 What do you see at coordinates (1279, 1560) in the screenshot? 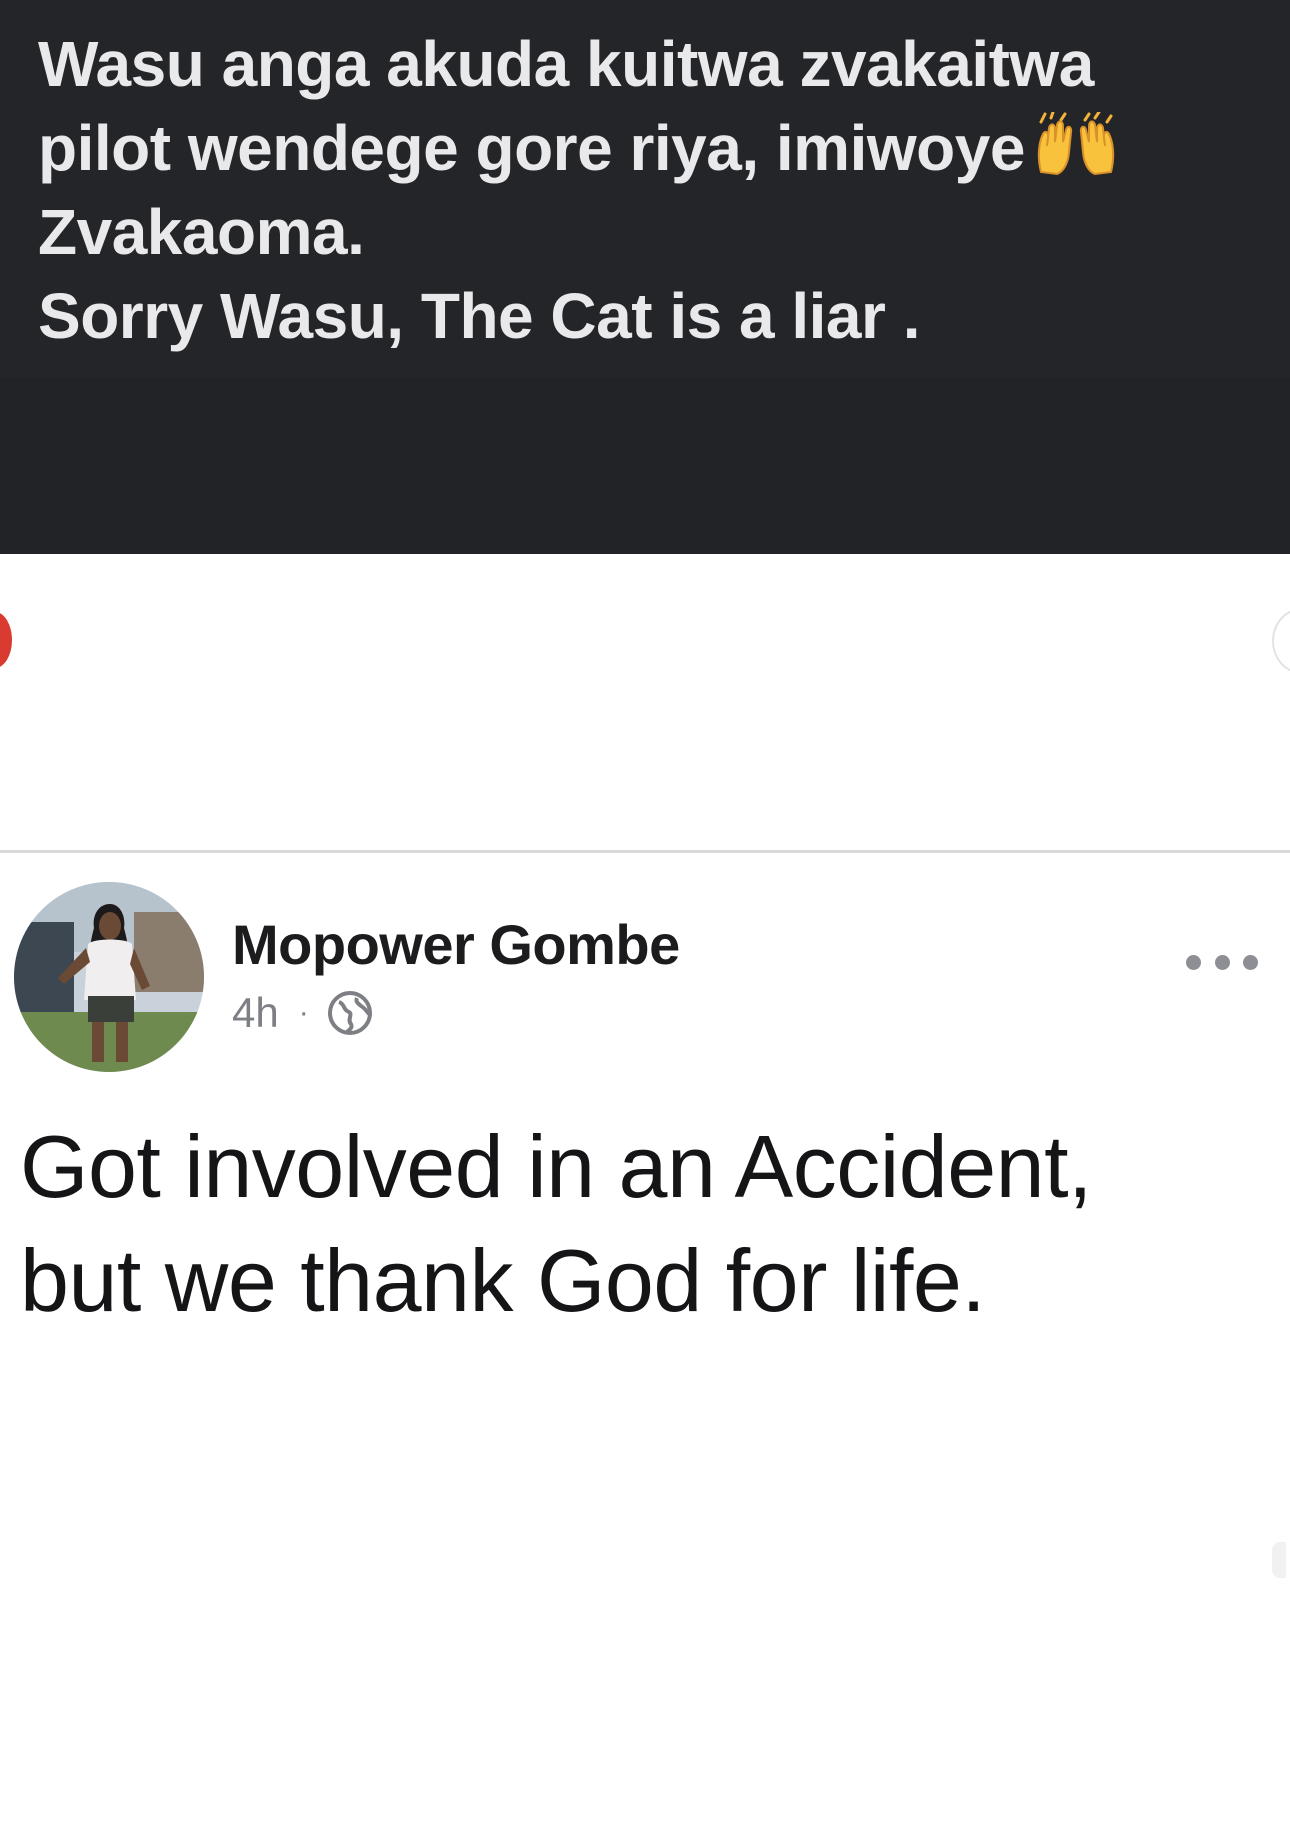
I see `scroll-edge-handle` at bounding box center [1279, 1560].